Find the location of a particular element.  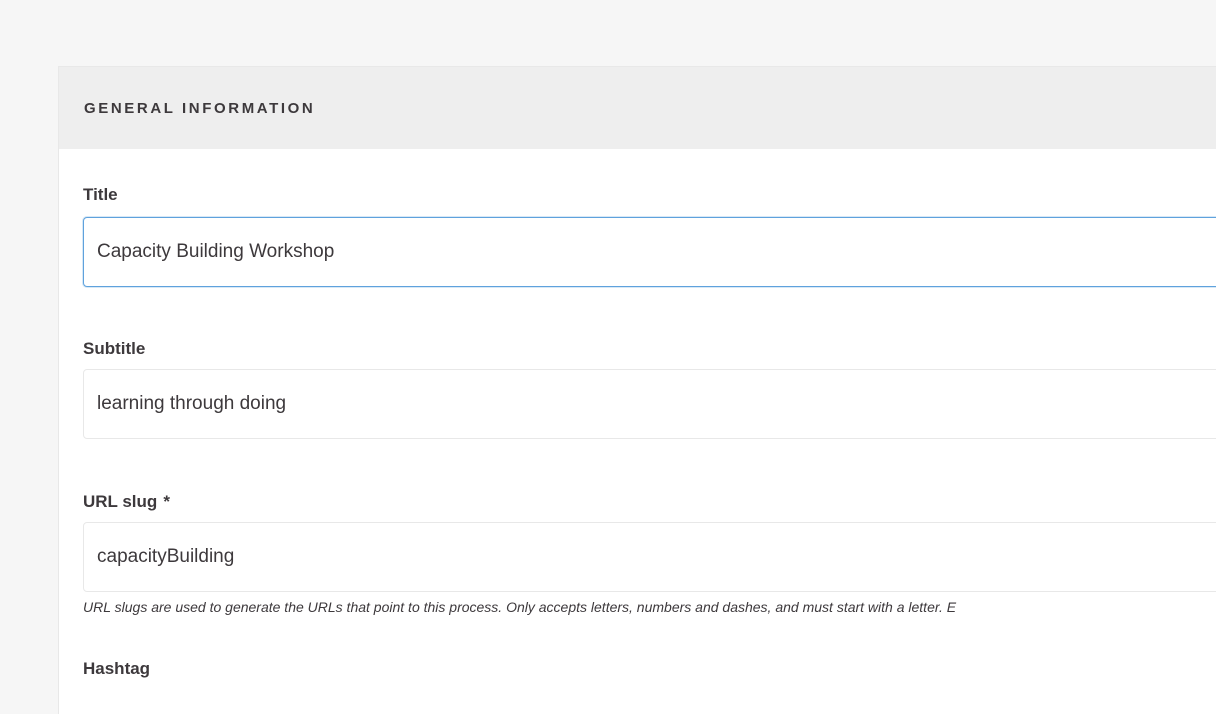

title-input is located at coordinates (649, 252).